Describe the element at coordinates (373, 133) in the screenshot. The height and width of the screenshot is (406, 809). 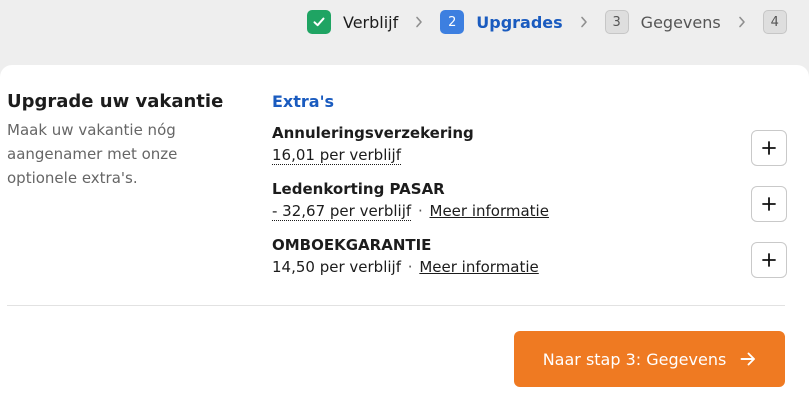
I see `extra-name: Annuleringsverzekering` at that location.